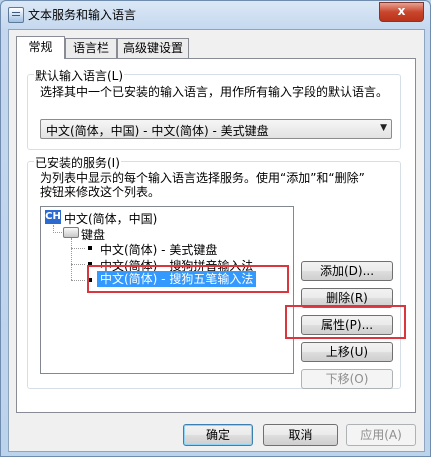 The width and height of the screenshot is (431, 457). What do you see at coordinates (82, 15) in the screenshot?
I see `window-title: 文本服务和输入语言` at bounding box center [82, 15].